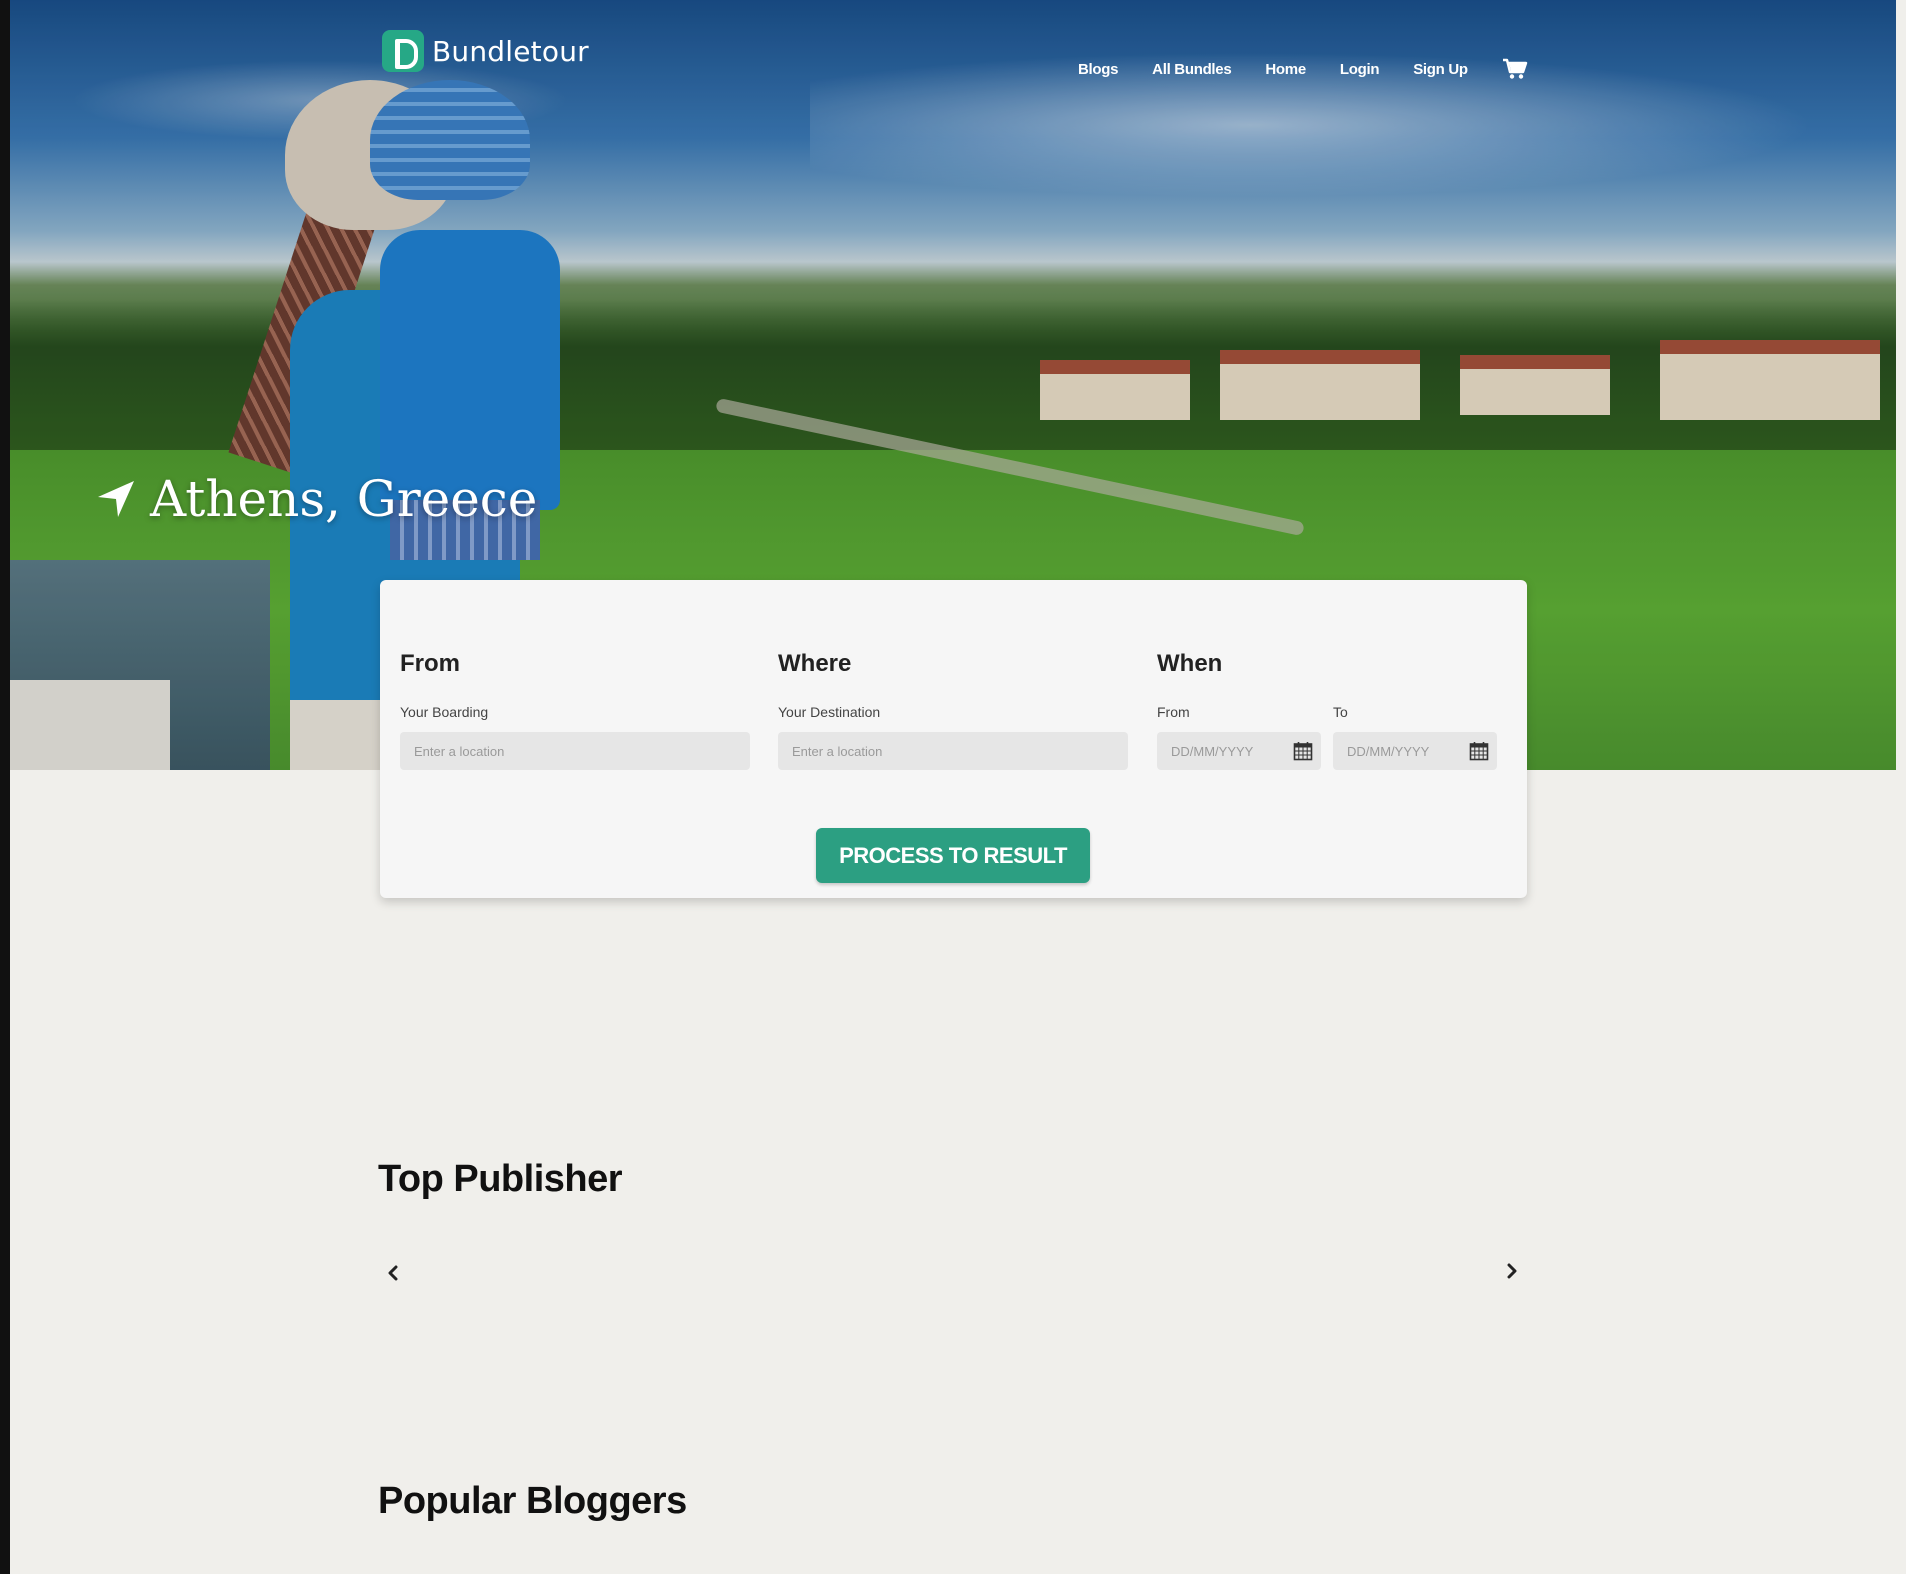  Describe the element at coordinates (1285, 69) in the screenshot. I see `nav-home: Home` at that location.